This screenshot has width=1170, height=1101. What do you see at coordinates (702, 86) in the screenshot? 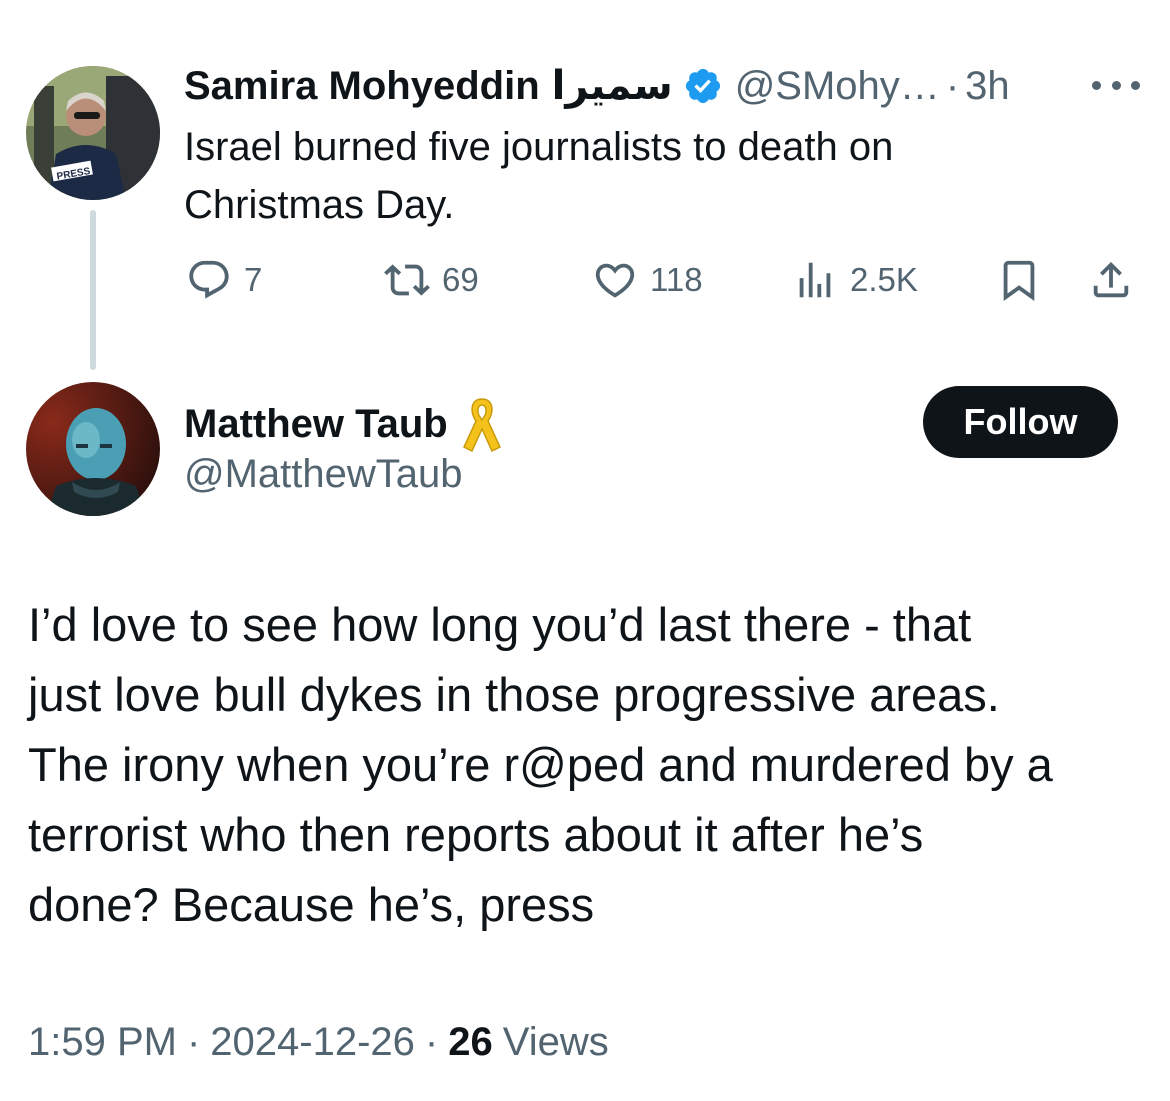
I see `verified-badge-icon` at bounding box center [702, 86].